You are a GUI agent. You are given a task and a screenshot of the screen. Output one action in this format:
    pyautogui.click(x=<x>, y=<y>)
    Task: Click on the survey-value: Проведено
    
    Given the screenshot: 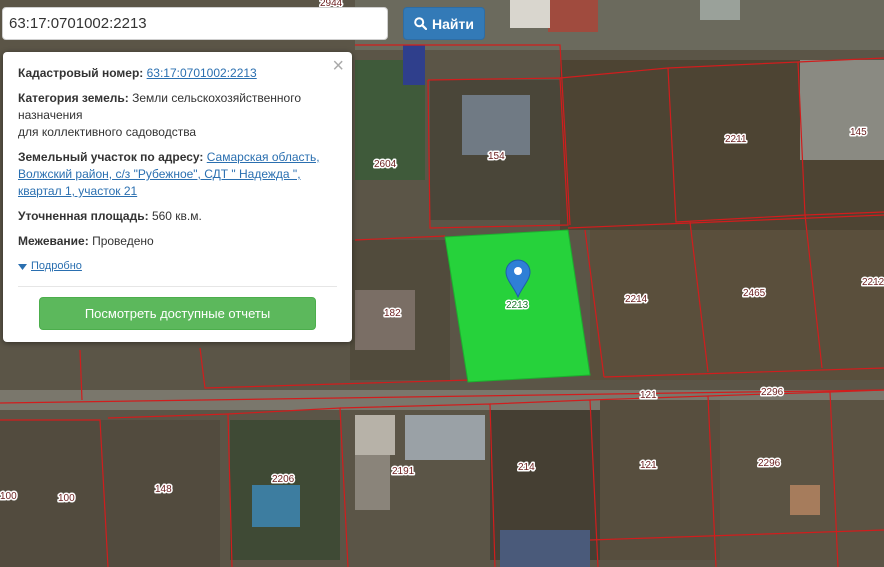 What is the action you would take?
    pyautogui.click(x=123, y=241)
    